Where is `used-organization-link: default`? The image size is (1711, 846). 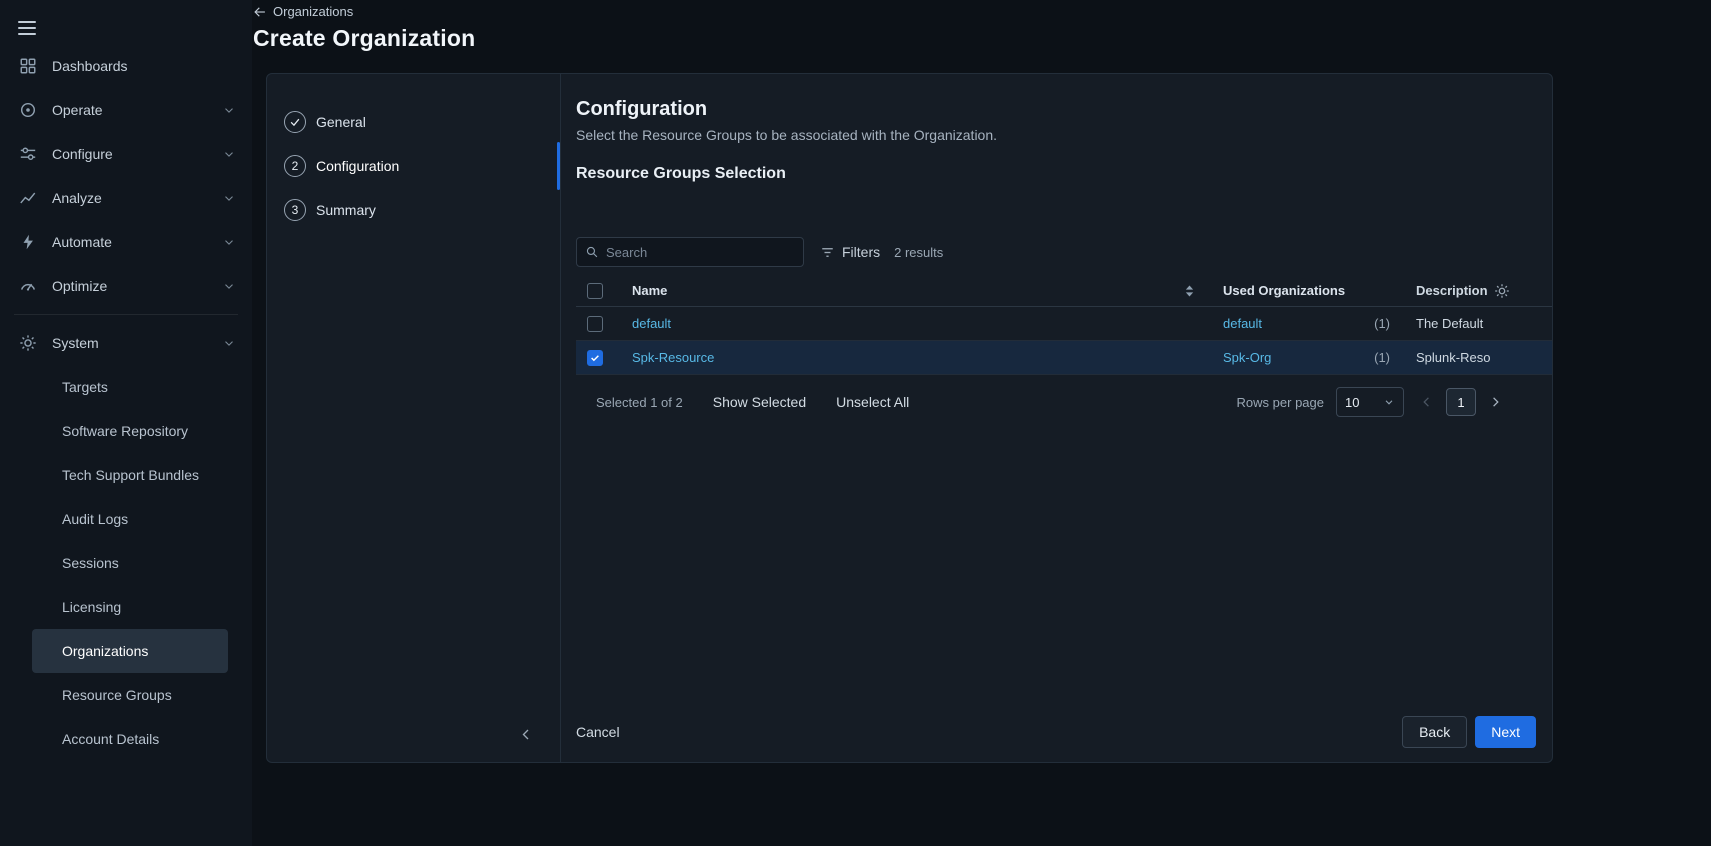
used-organization-link: default is located at coordinates (1242, 323).